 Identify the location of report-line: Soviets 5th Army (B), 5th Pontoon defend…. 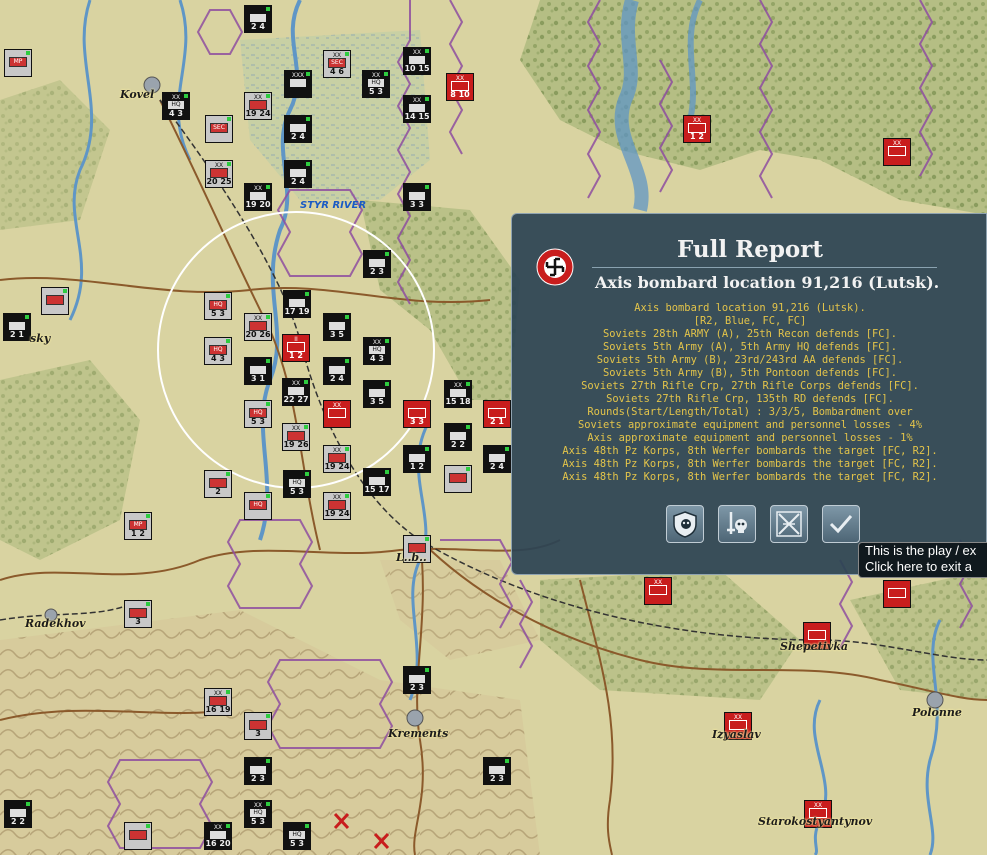
(750, 373).